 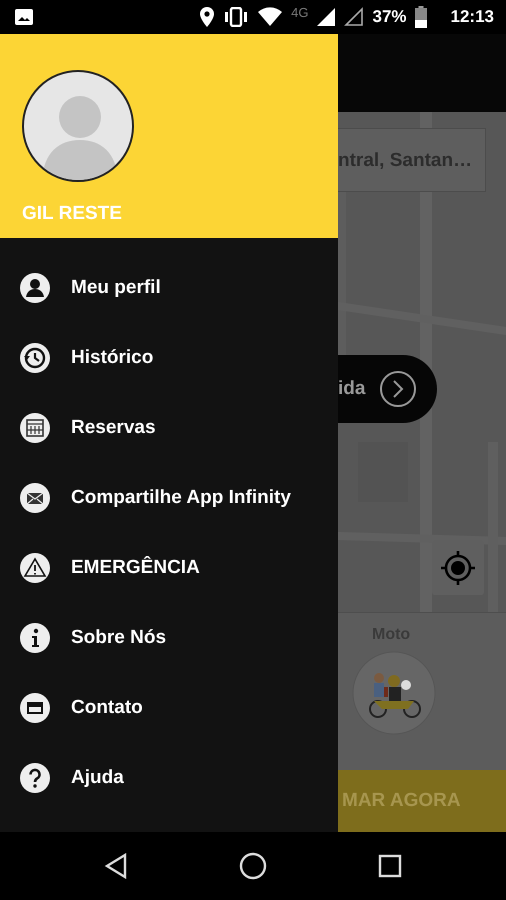 I want to click on ride-button: ida, so click(x=387, y=389).